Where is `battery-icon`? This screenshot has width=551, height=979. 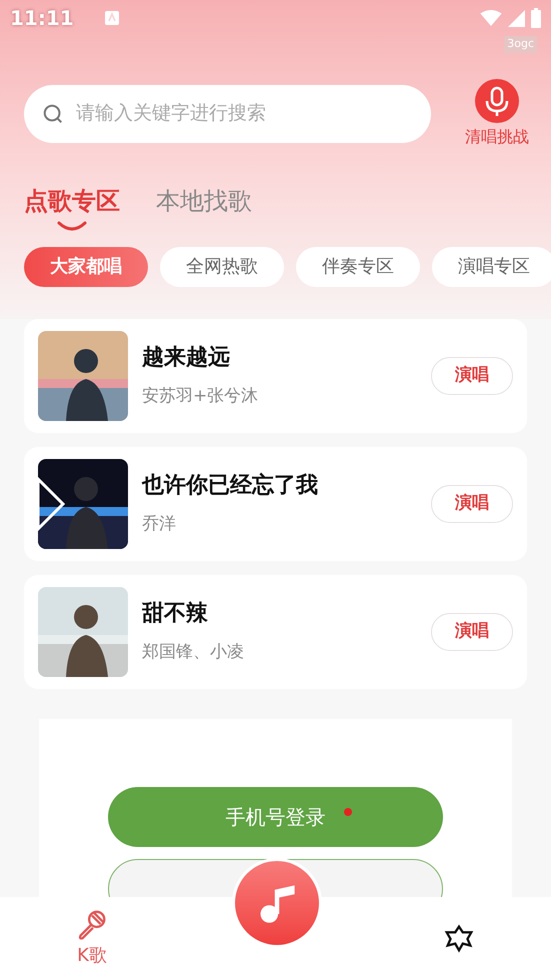 battery-icon is located at coordinates (536, 18).